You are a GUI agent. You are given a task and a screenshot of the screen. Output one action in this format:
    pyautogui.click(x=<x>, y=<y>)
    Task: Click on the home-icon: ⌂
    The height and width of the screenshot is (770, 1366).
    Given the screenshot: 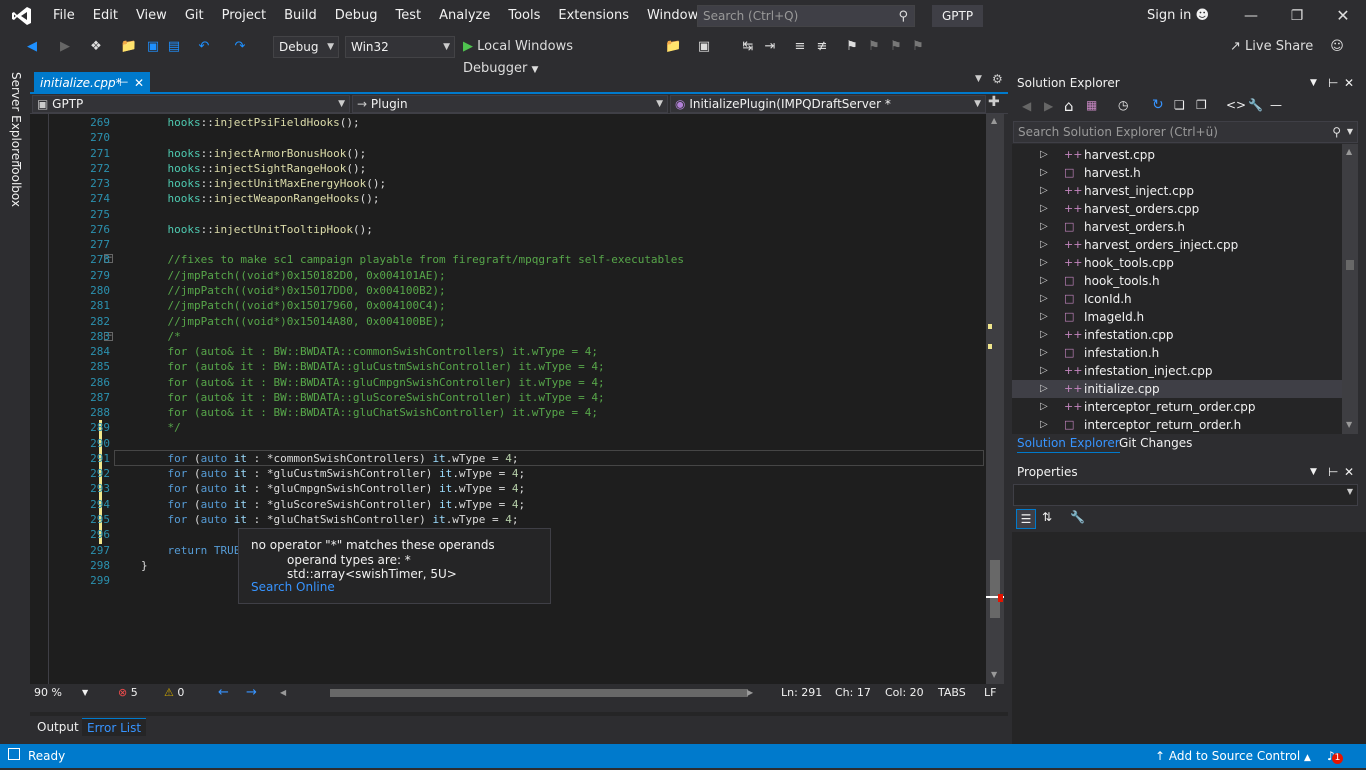 What is the action you would take?
    pyautogui.click(x=1069, y=106)
    